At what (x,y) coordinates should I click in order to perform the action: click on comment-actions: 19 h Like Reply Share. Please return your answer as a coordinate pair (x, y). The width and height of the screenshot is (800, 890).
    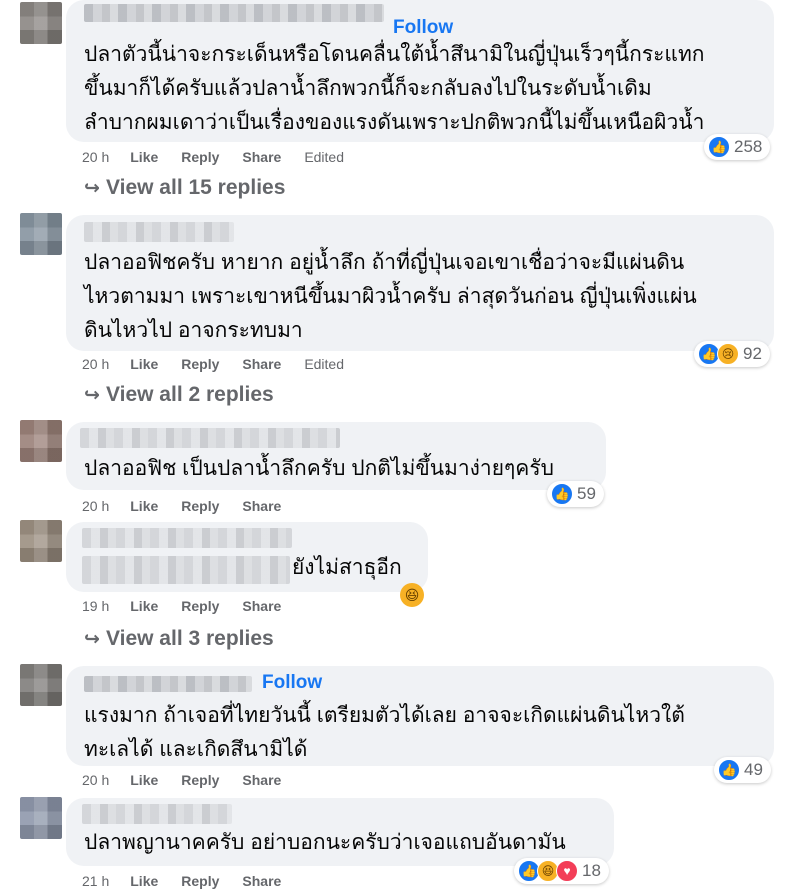
    Looking at the image, I should click on (193, 606).